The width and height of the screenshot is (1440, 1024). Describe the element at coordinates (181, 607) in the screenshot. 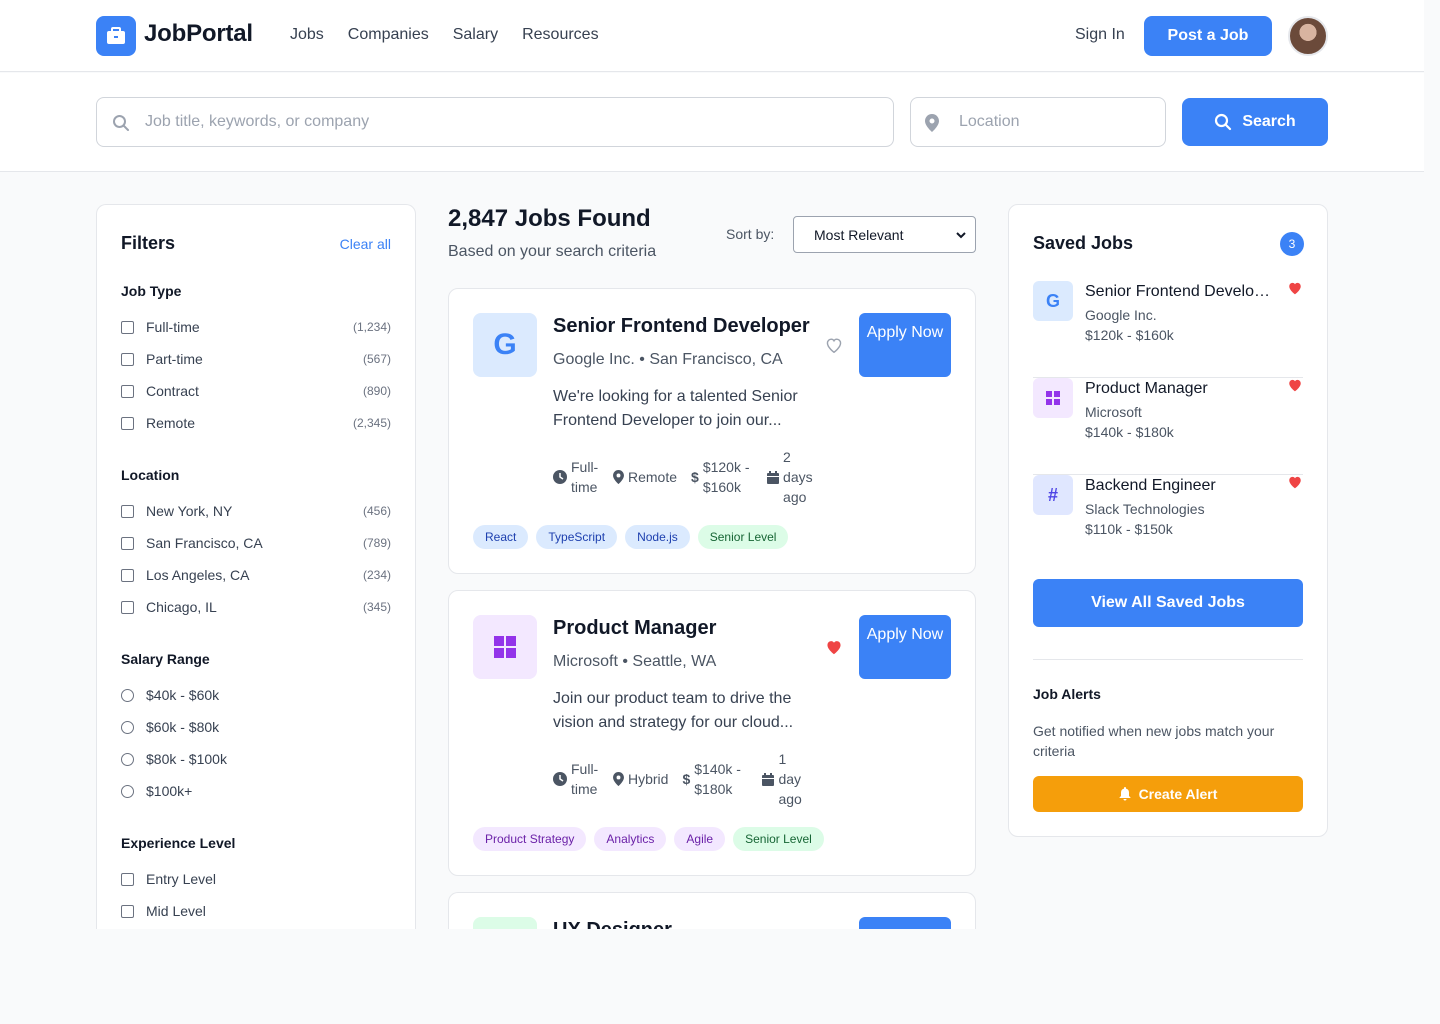

I see `filter-label: Chicago, IL` at that location.